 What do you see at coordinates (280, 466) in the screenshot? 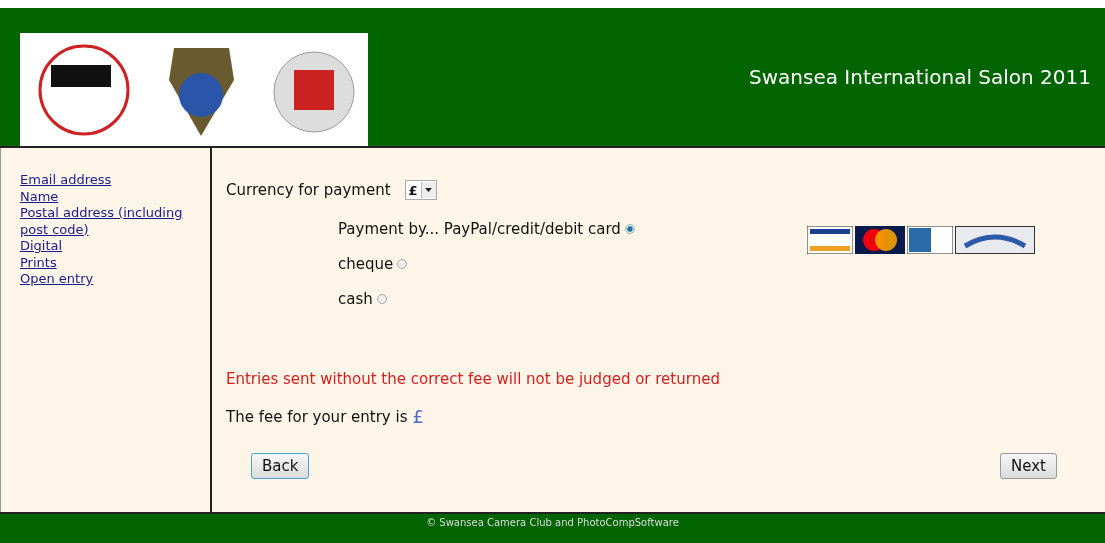
I see `back-button: Back` at bounding box center [280, 466].